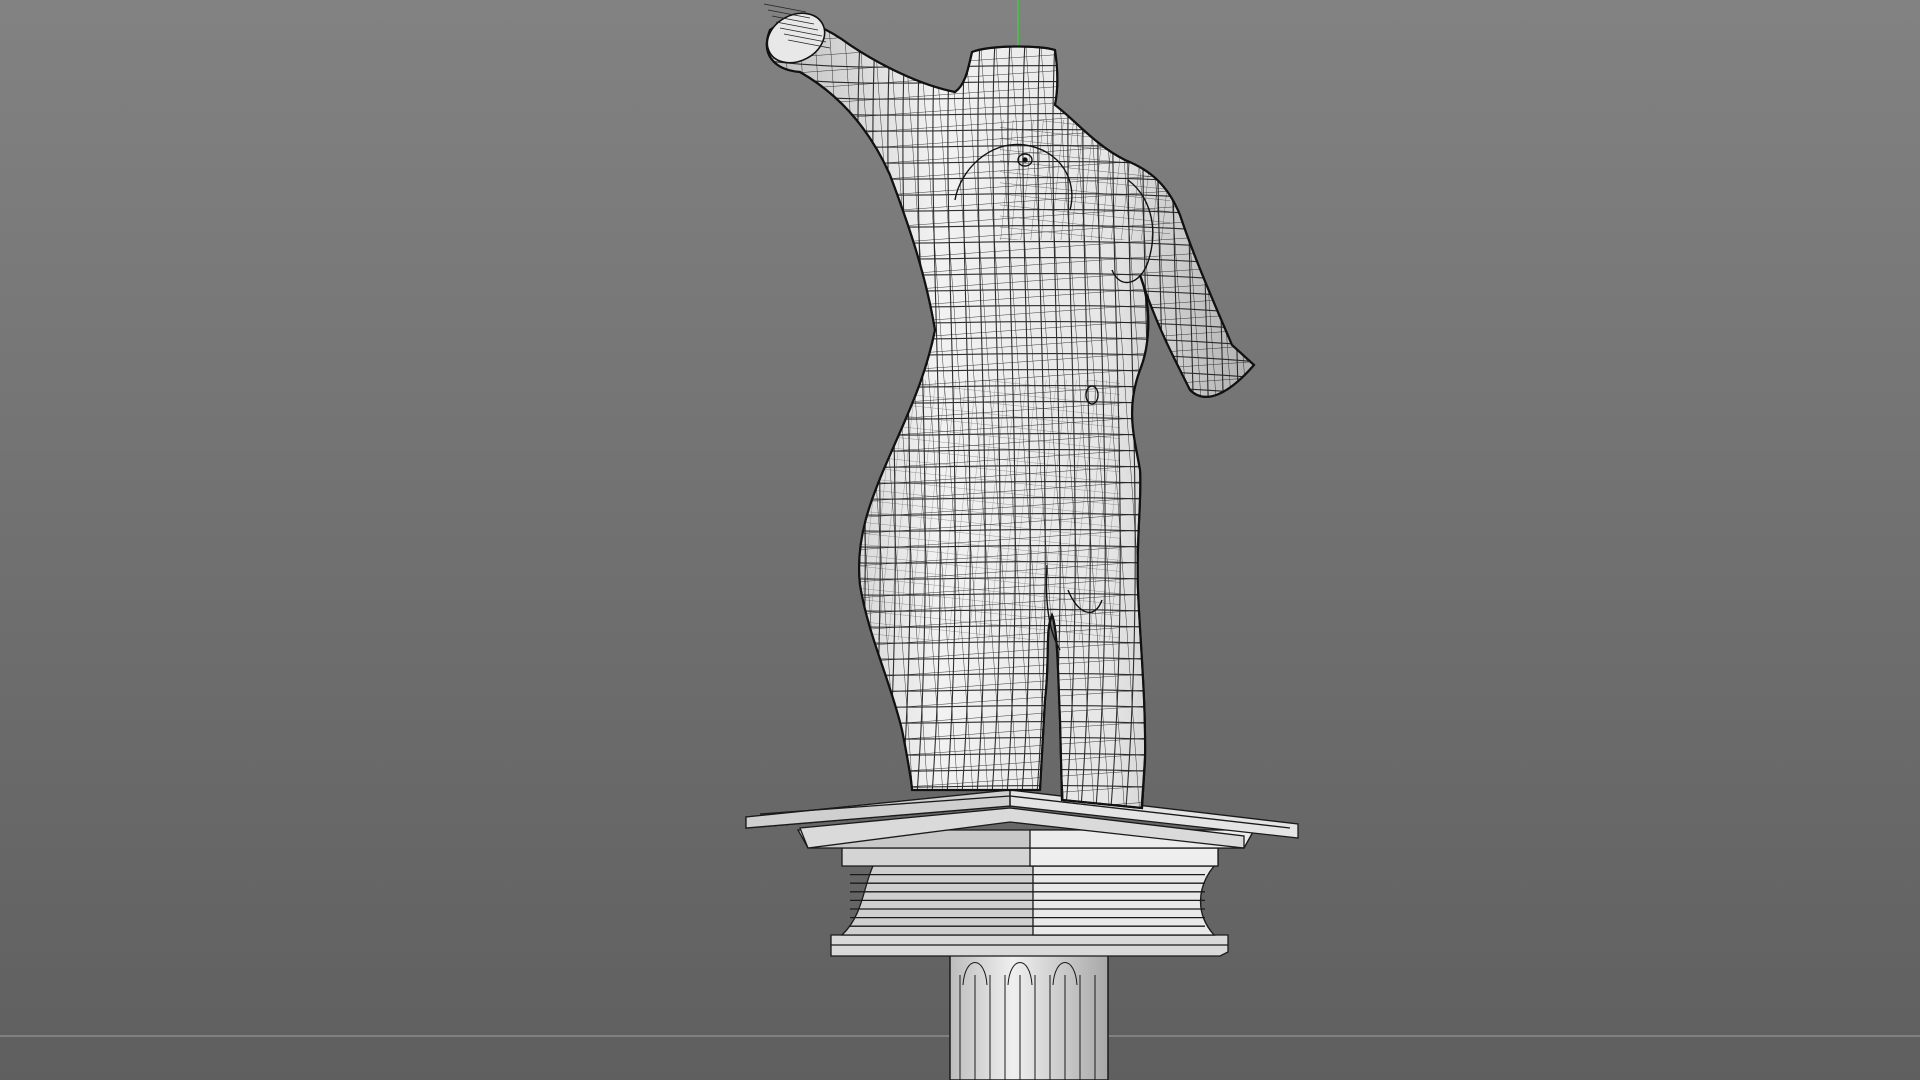  I want to click on fluted-column-mesh, so click(1029, 1014).